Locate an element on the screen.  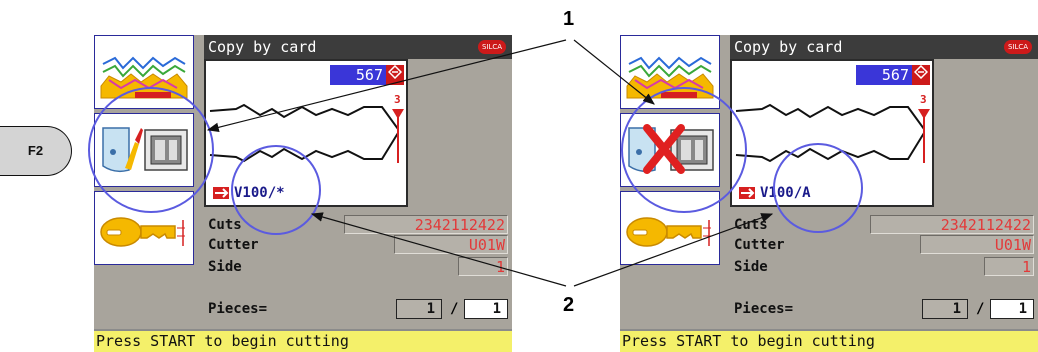
callout-1-line-left is located at coordinates (386, 86).